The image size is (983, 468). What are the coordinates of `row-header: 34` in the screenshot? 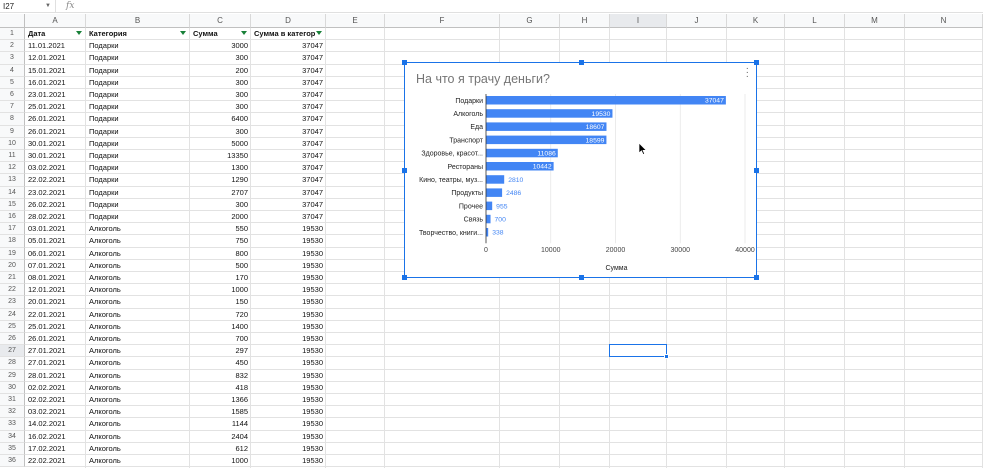 It's located at (12, 436).